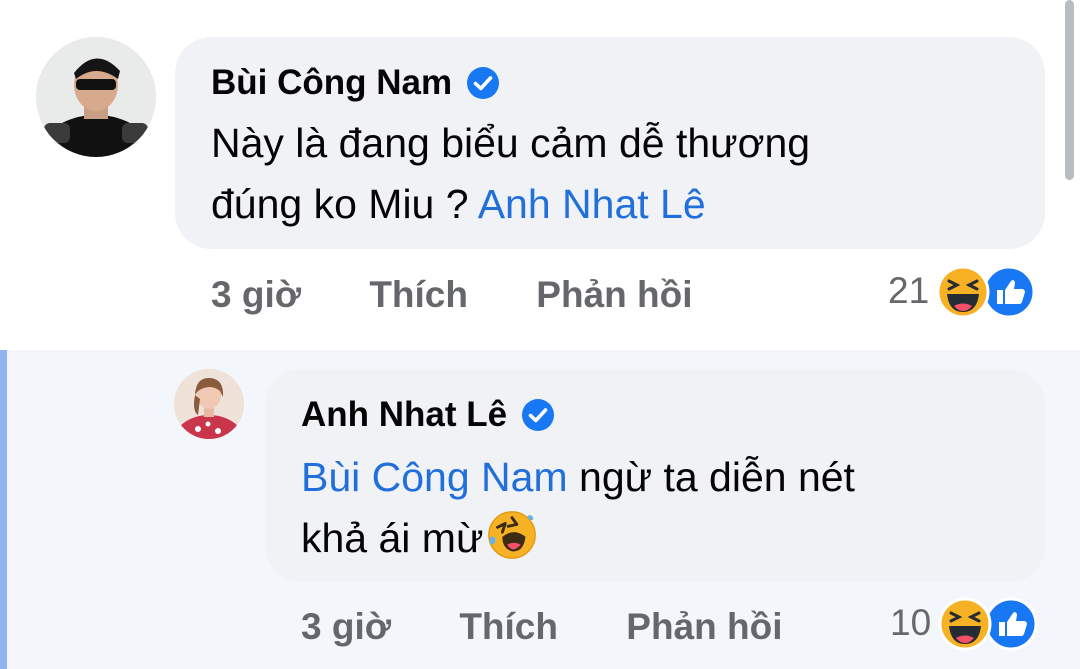 This screenshot has width=1080, height=669. I want to click on comment-text: Bùi Công Nam ngừ ta diễn nét khả ái mừ, so click(578, 508).